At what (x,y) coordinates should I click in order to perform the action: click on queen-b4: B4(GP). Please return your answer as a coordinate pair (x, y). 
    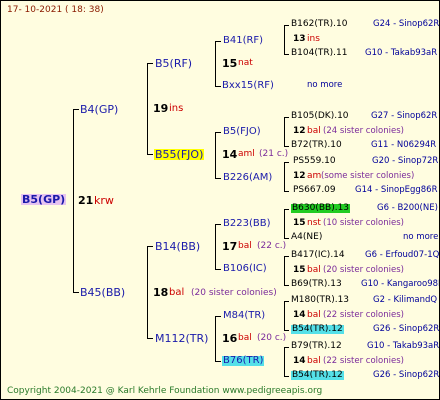
    Looking at the image, I should click on (99, 109).